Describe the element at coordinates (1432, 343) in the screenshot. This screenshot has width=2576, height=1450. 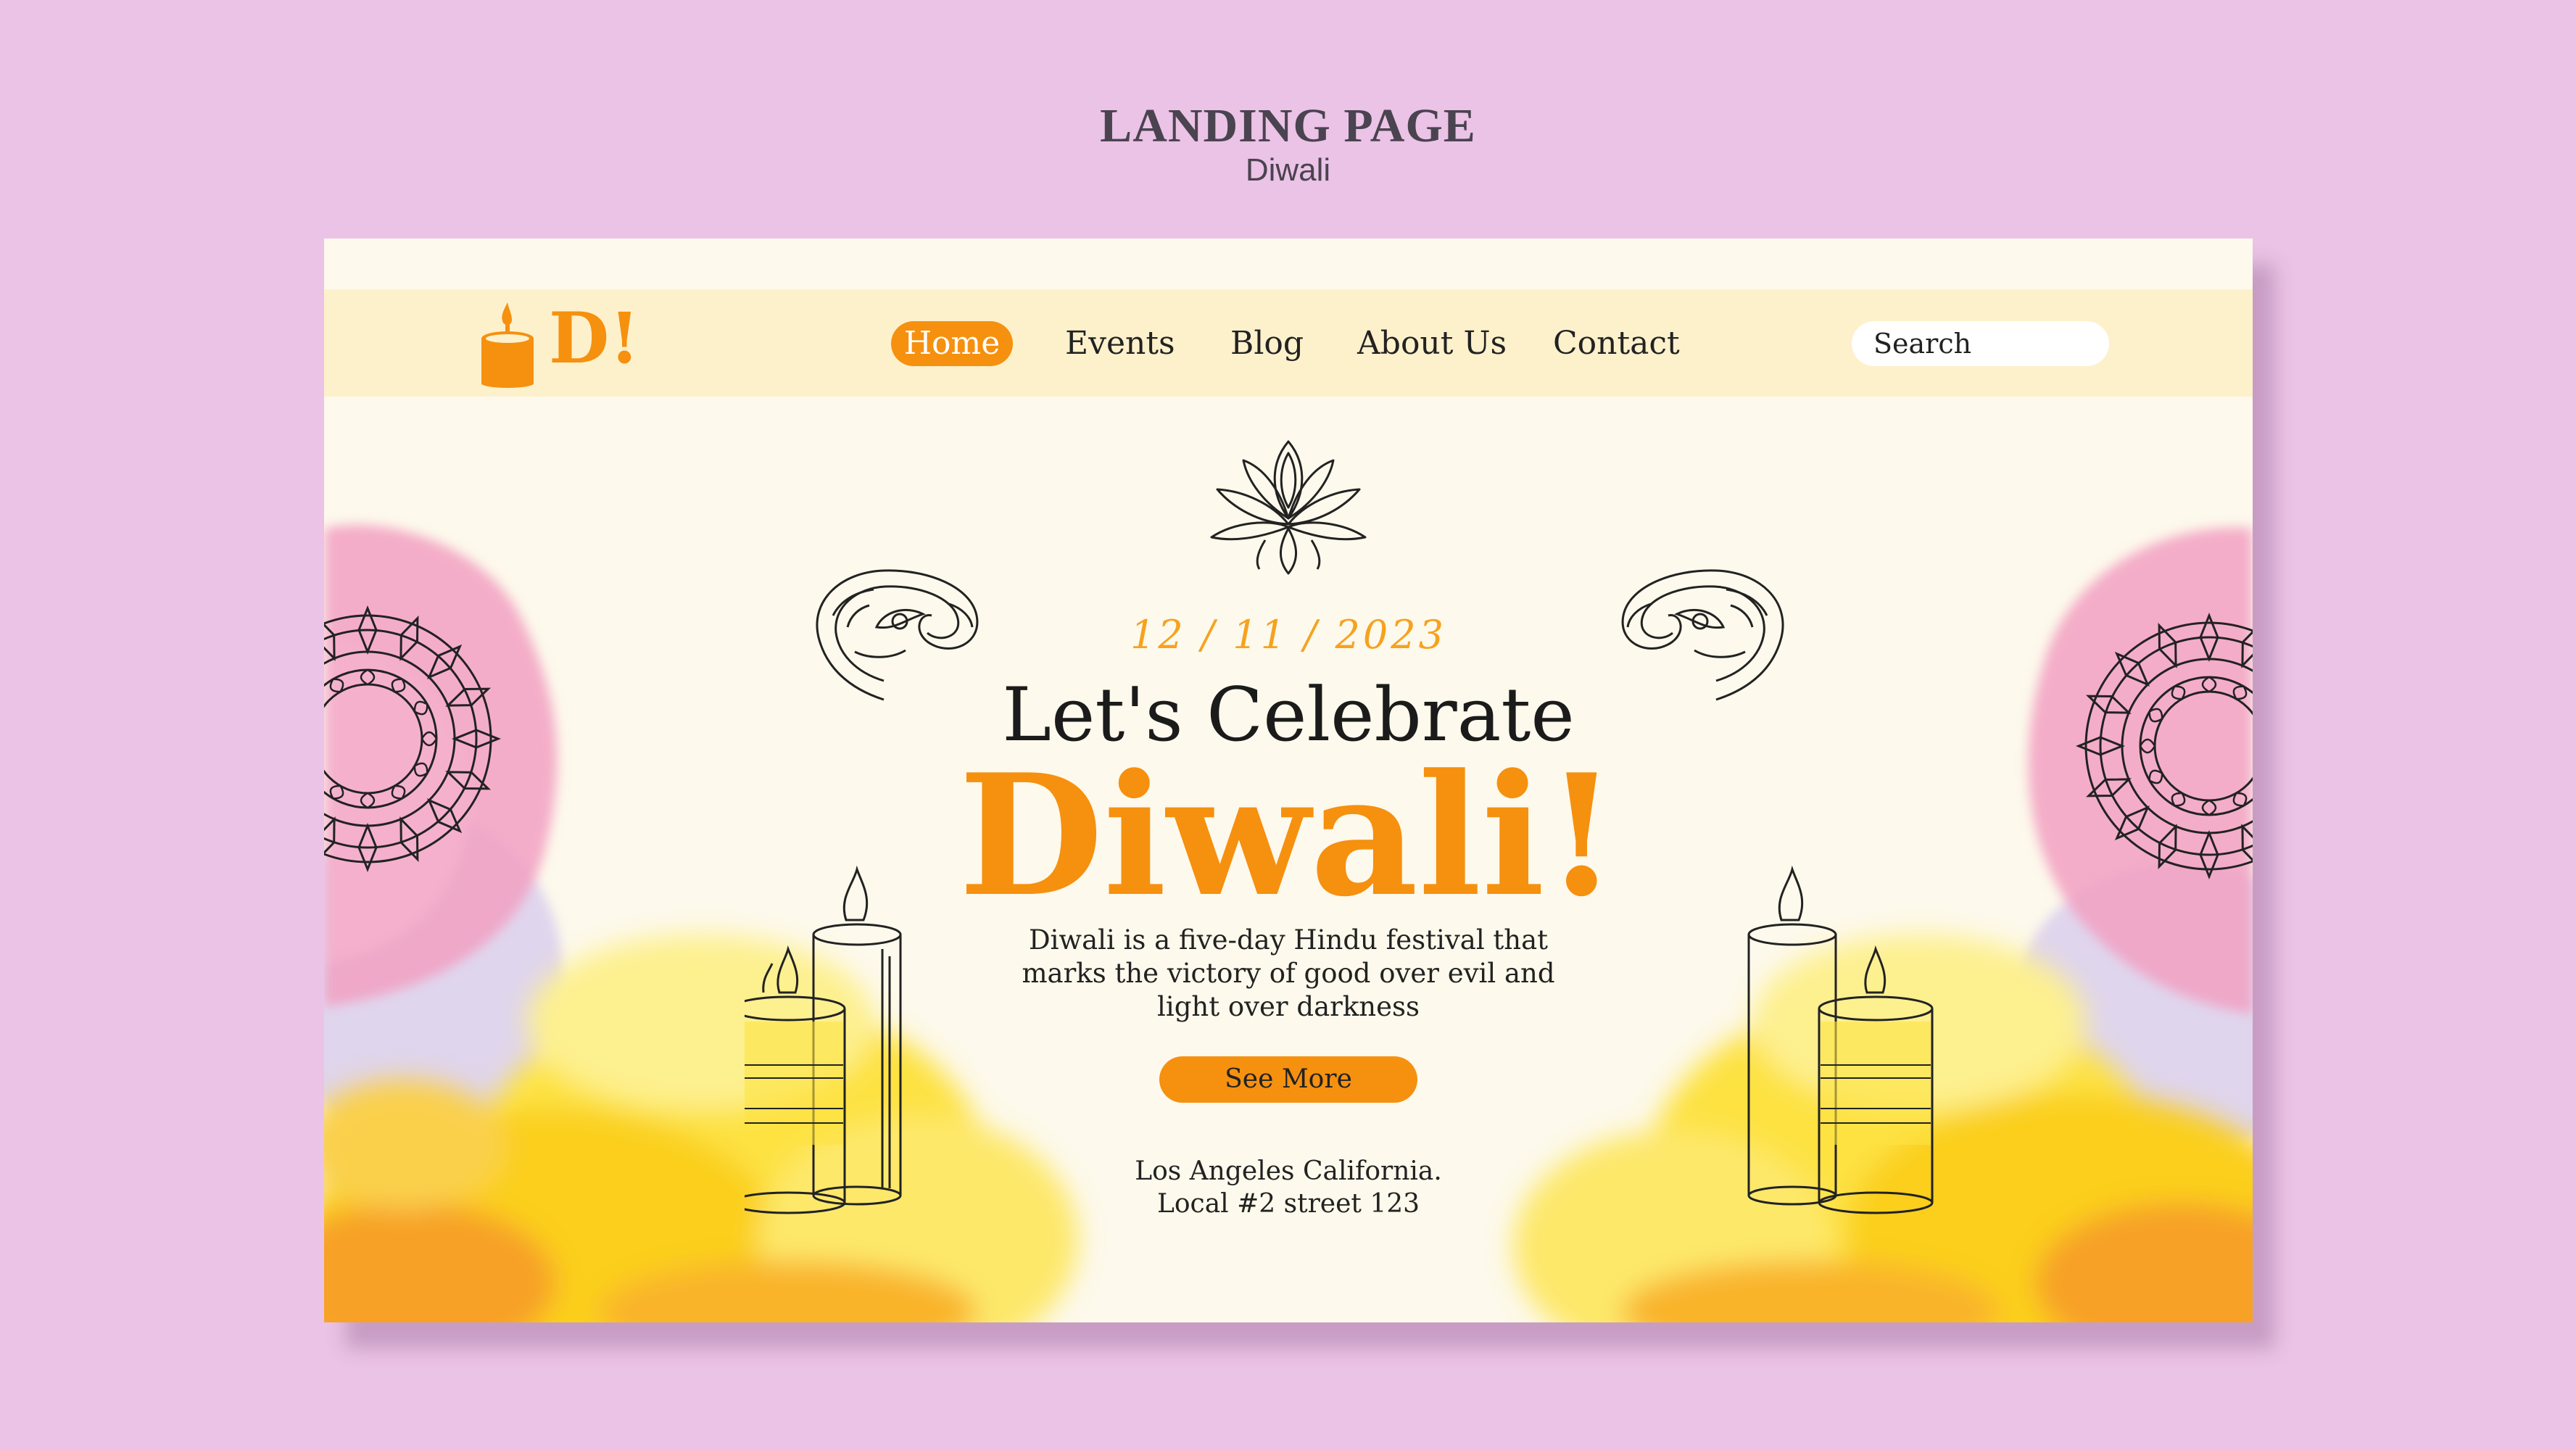
I see `nav-about-us: About Us` at that location.